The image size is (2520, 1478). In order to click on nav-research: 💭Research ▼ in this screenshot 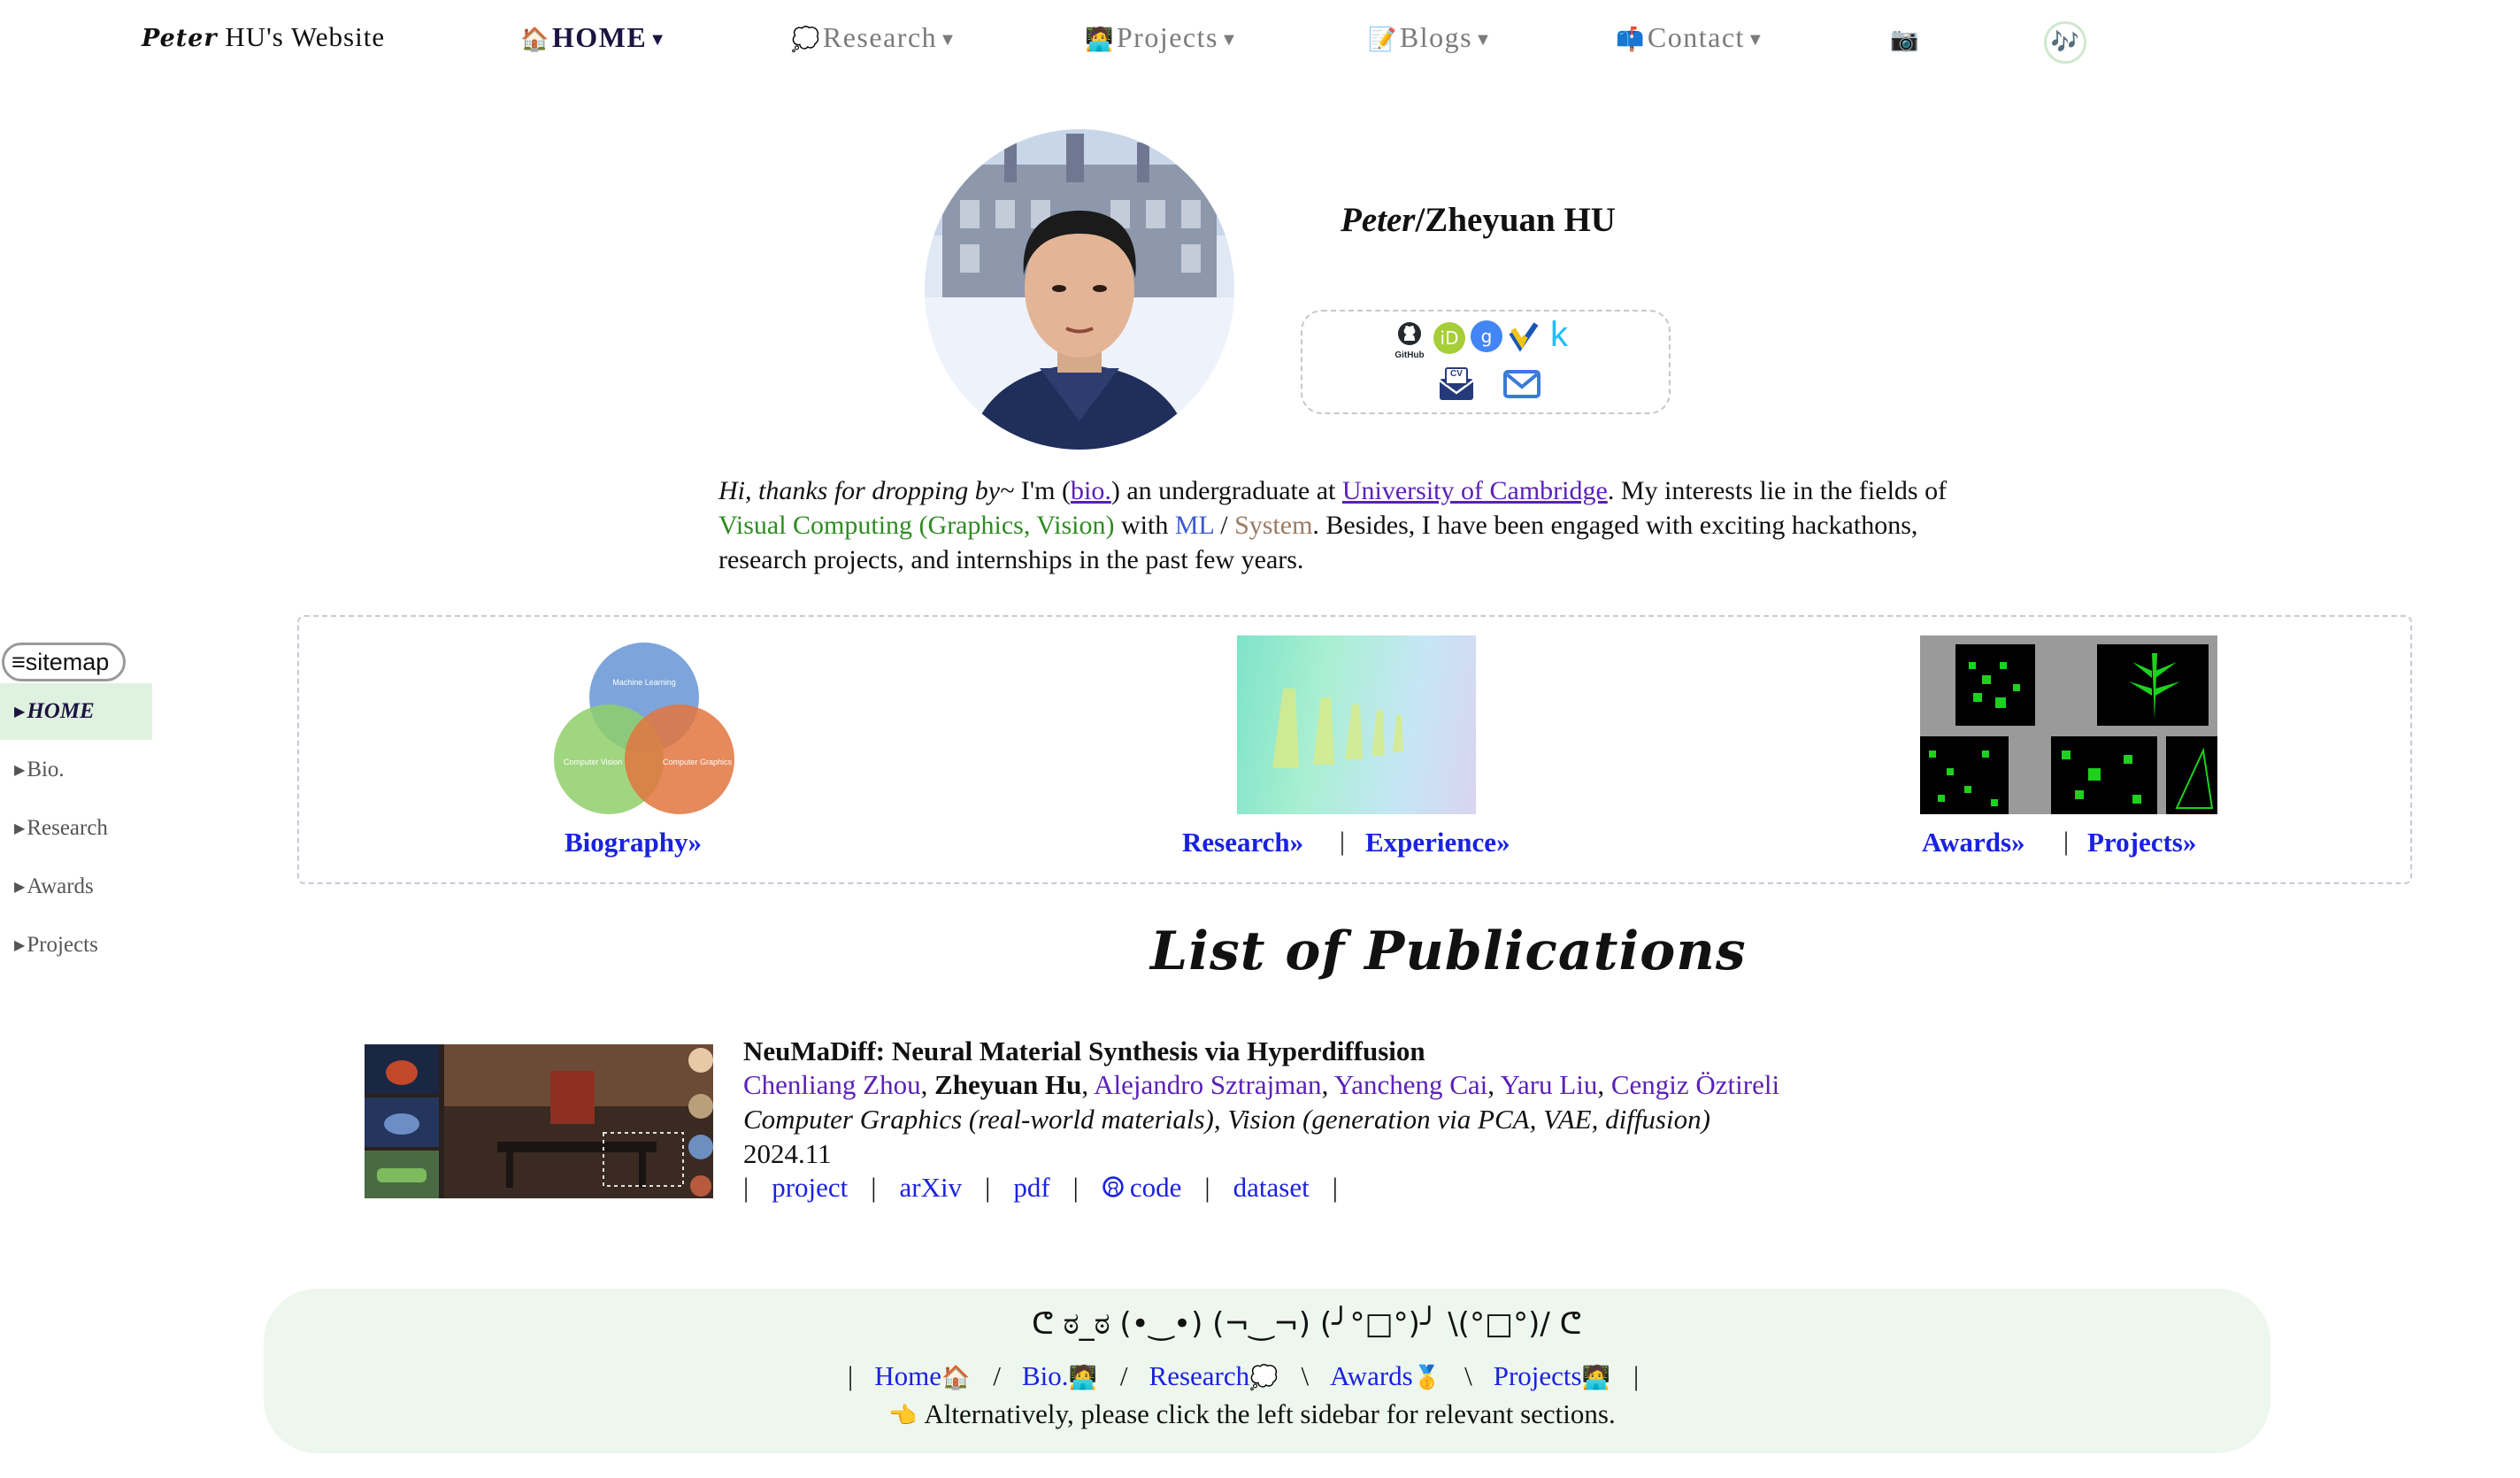, I will do `click(874, 37)`.